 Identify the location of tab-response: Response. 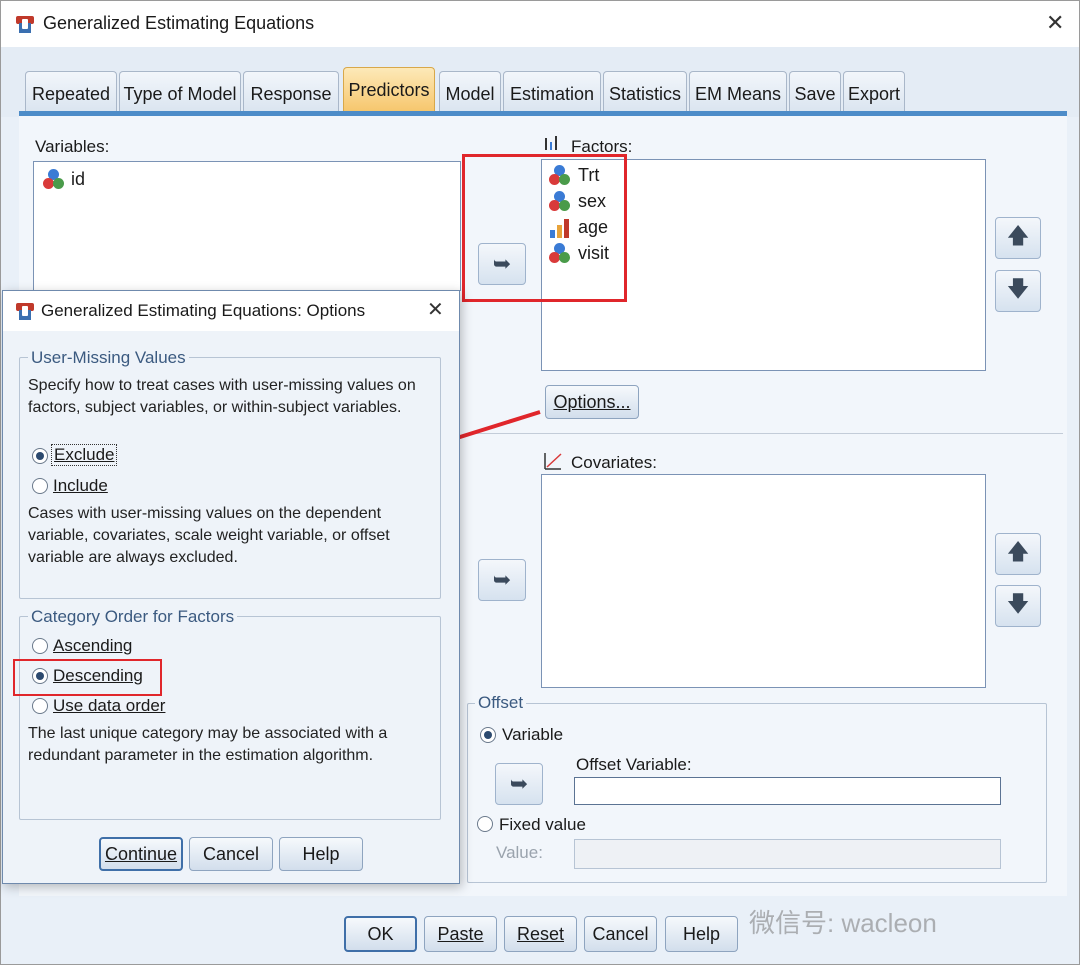
(291, 91).